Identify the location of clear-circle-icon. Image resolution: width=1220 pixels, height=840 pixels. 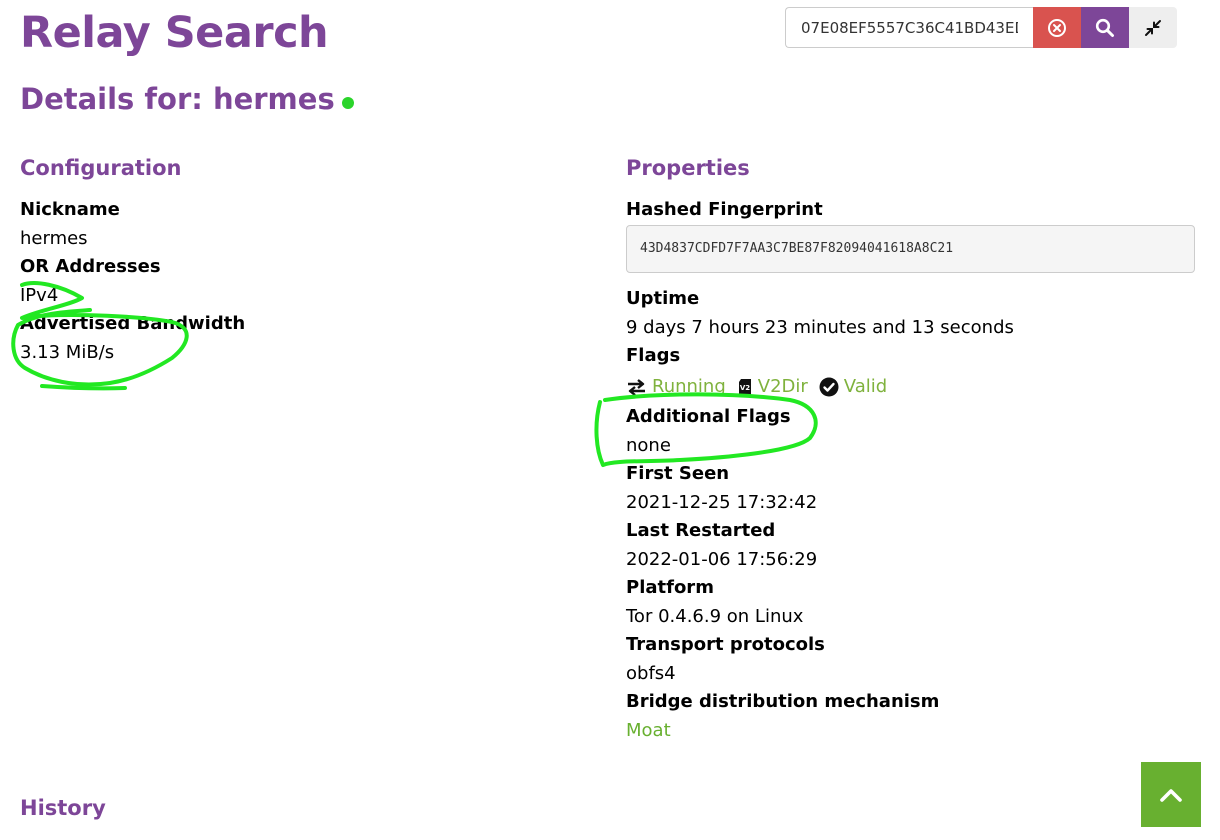
(1057, 27).